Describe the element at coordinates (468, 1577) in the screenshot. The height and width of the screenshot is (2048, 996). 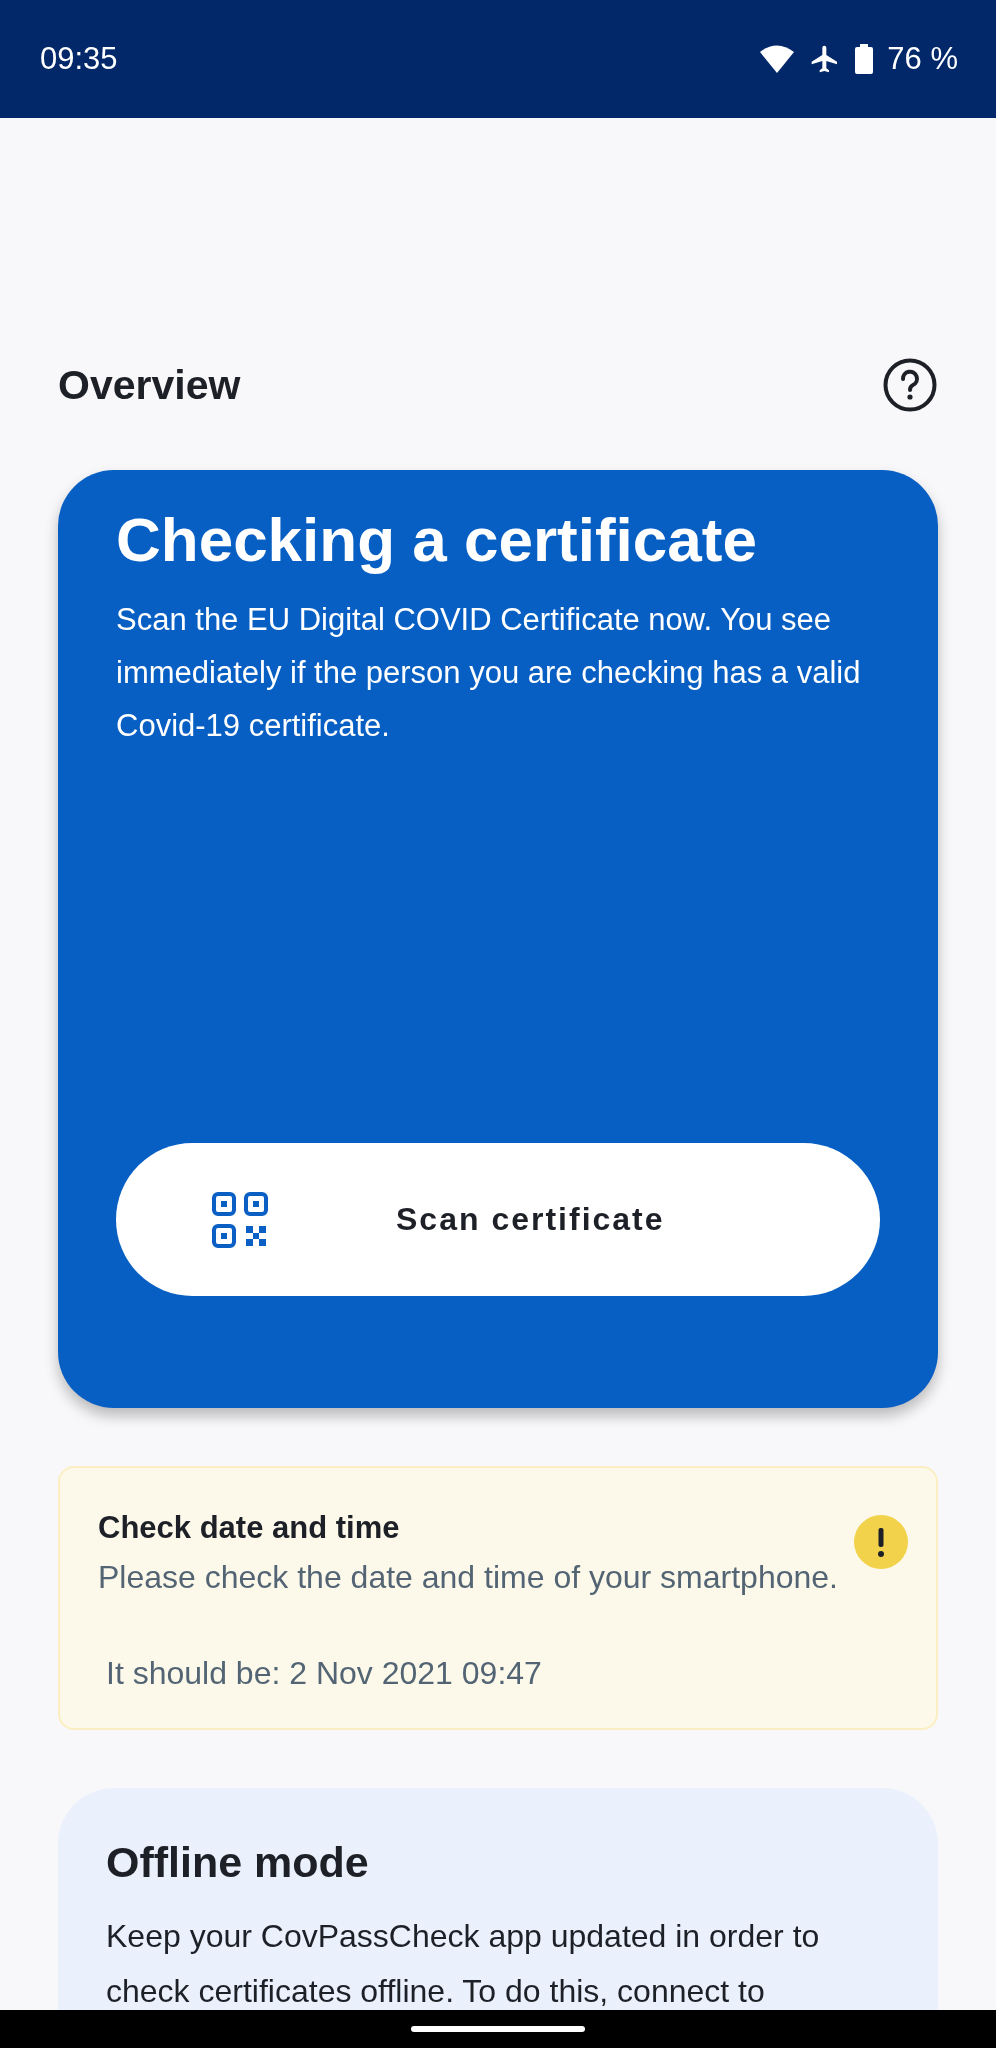
I see `notice-text: Please check the date and time of your smartphone.` at that location.